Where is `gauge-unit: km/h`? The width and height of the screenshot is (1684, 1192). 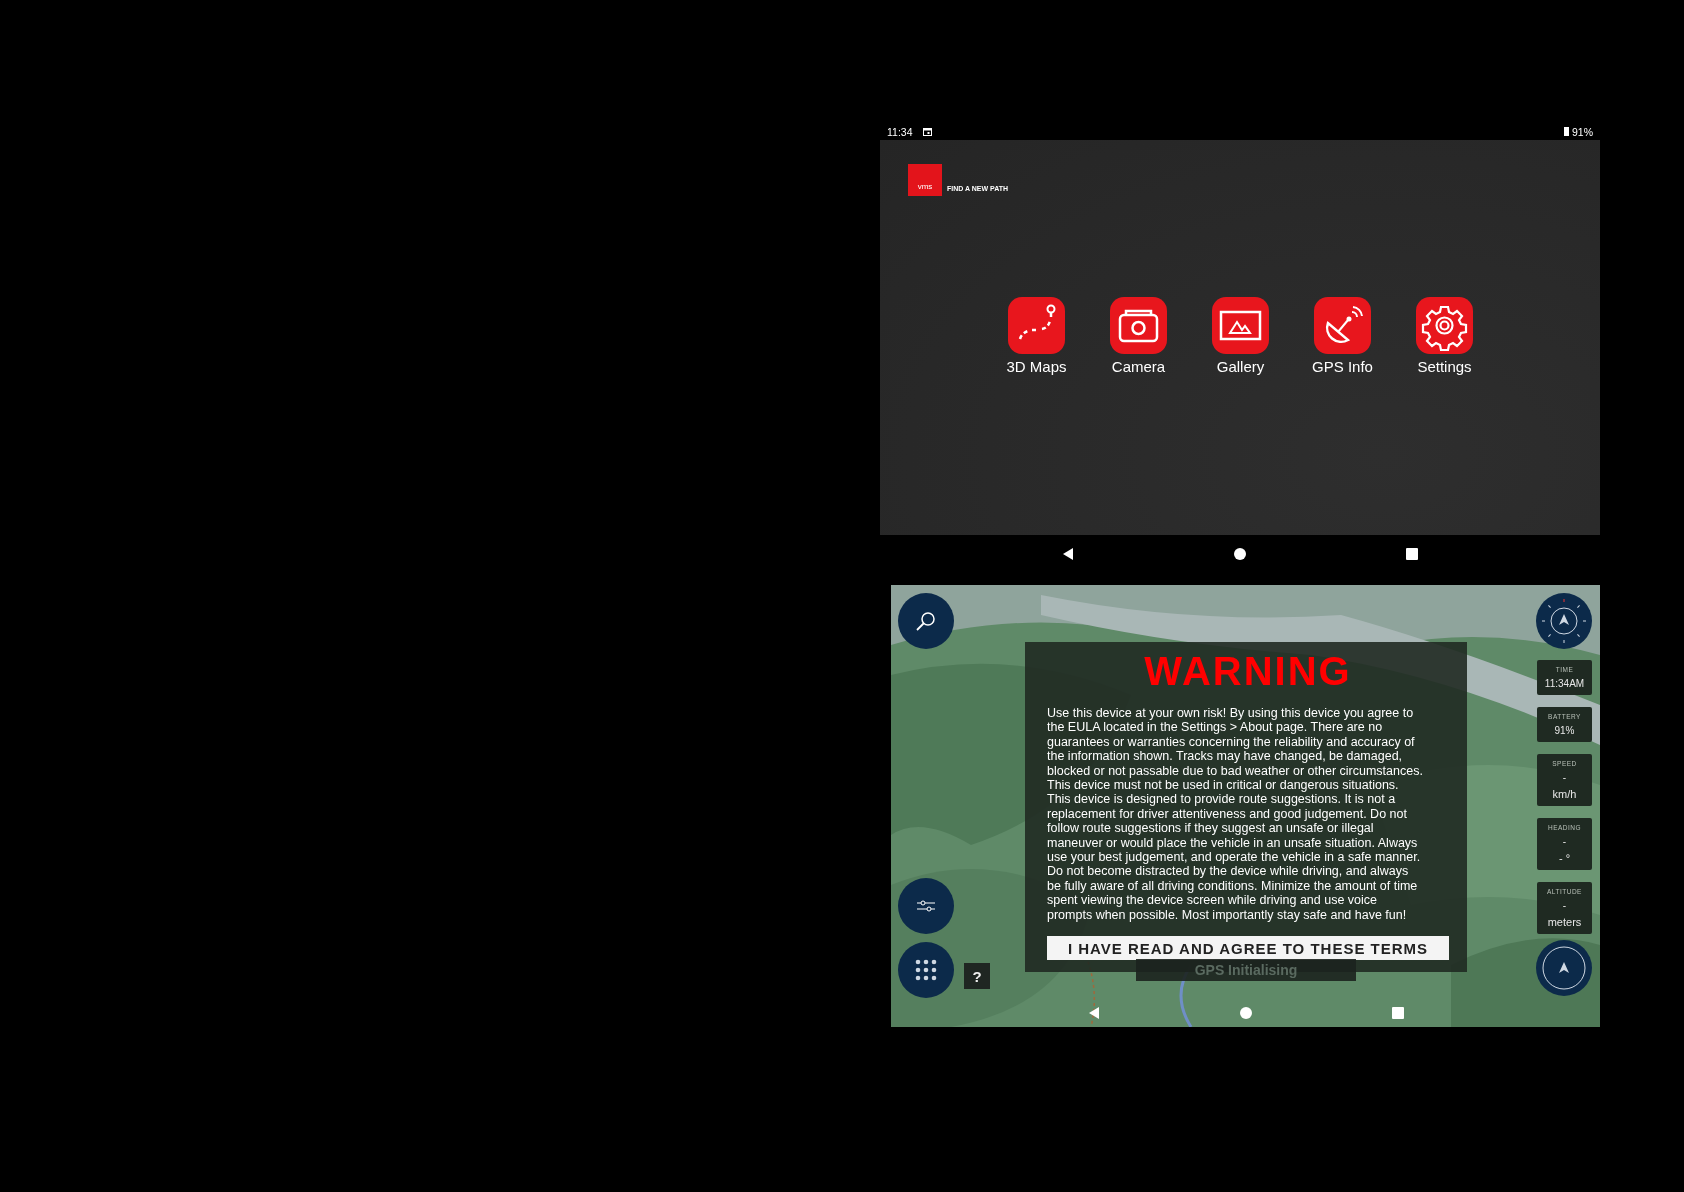 gauge-unit: km/h is located at coordinates (1564, 794).